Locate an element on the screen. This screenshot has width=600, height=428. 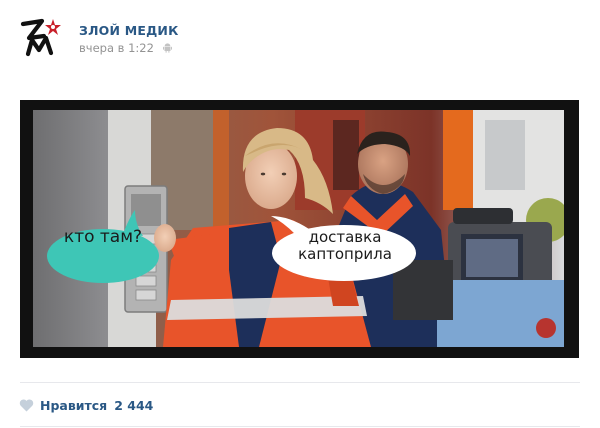
like-label: Нравится is located at coordinates (74, 405).